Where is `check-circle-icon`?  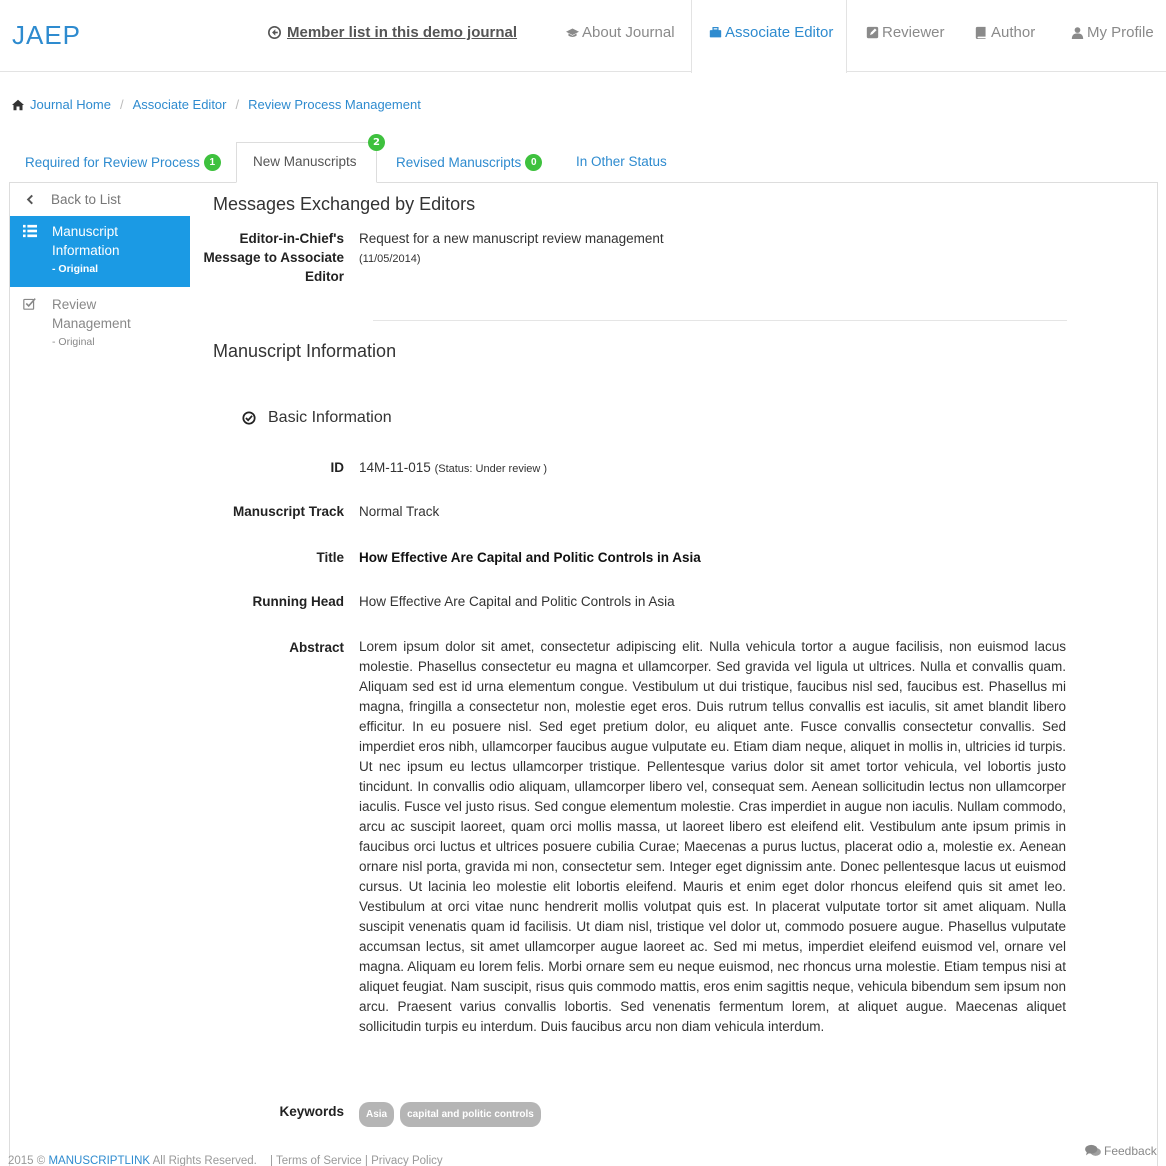 check-circle-icon is located at coordinates (249, 418).